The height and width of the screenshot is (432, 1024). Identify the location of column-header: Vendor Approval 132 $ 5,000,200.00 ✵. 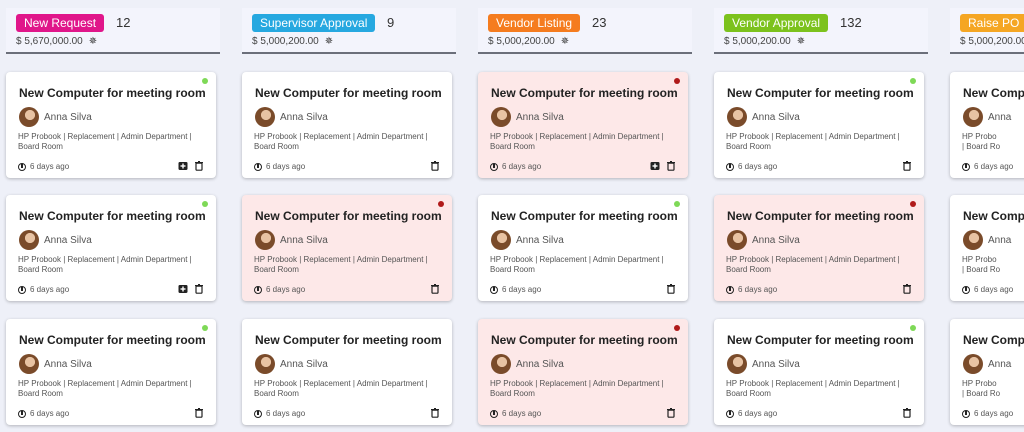
(821, 31).